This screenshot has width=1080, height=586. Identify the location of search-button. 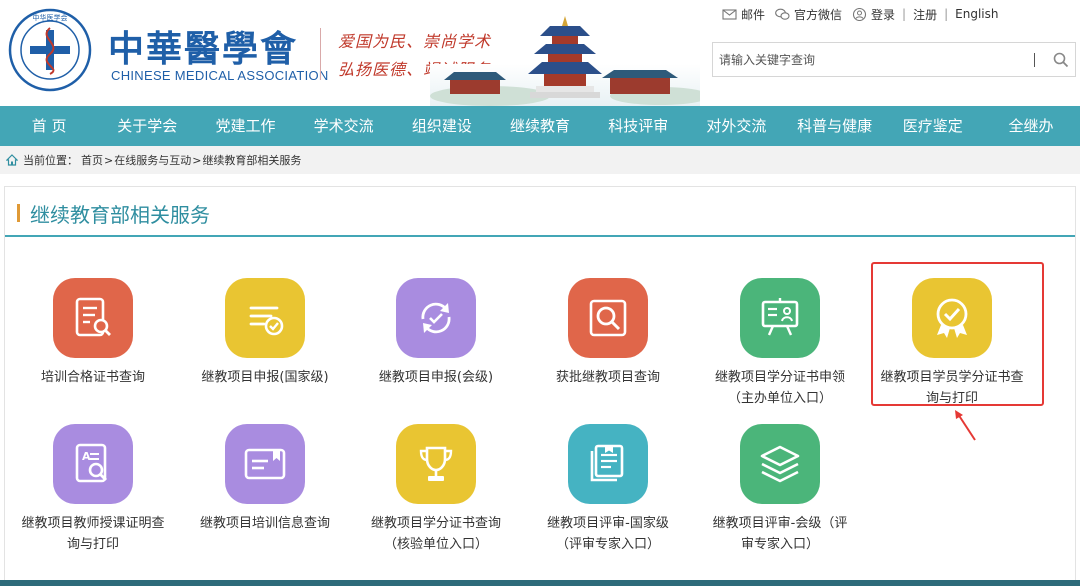
(1061, 59).